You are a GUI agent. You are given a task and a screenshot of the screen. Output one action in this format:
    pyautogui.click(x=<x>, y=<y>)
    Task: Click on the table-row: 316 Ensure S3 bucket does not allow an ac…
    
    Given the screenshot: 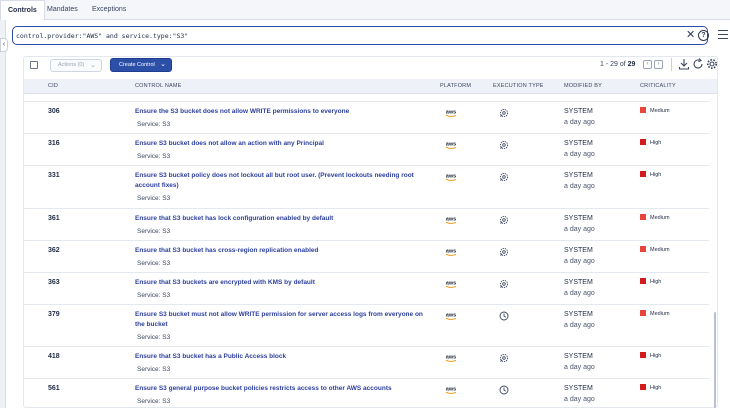 What is the action you would take?
    pyautogui.click(x=366, y=149)
    